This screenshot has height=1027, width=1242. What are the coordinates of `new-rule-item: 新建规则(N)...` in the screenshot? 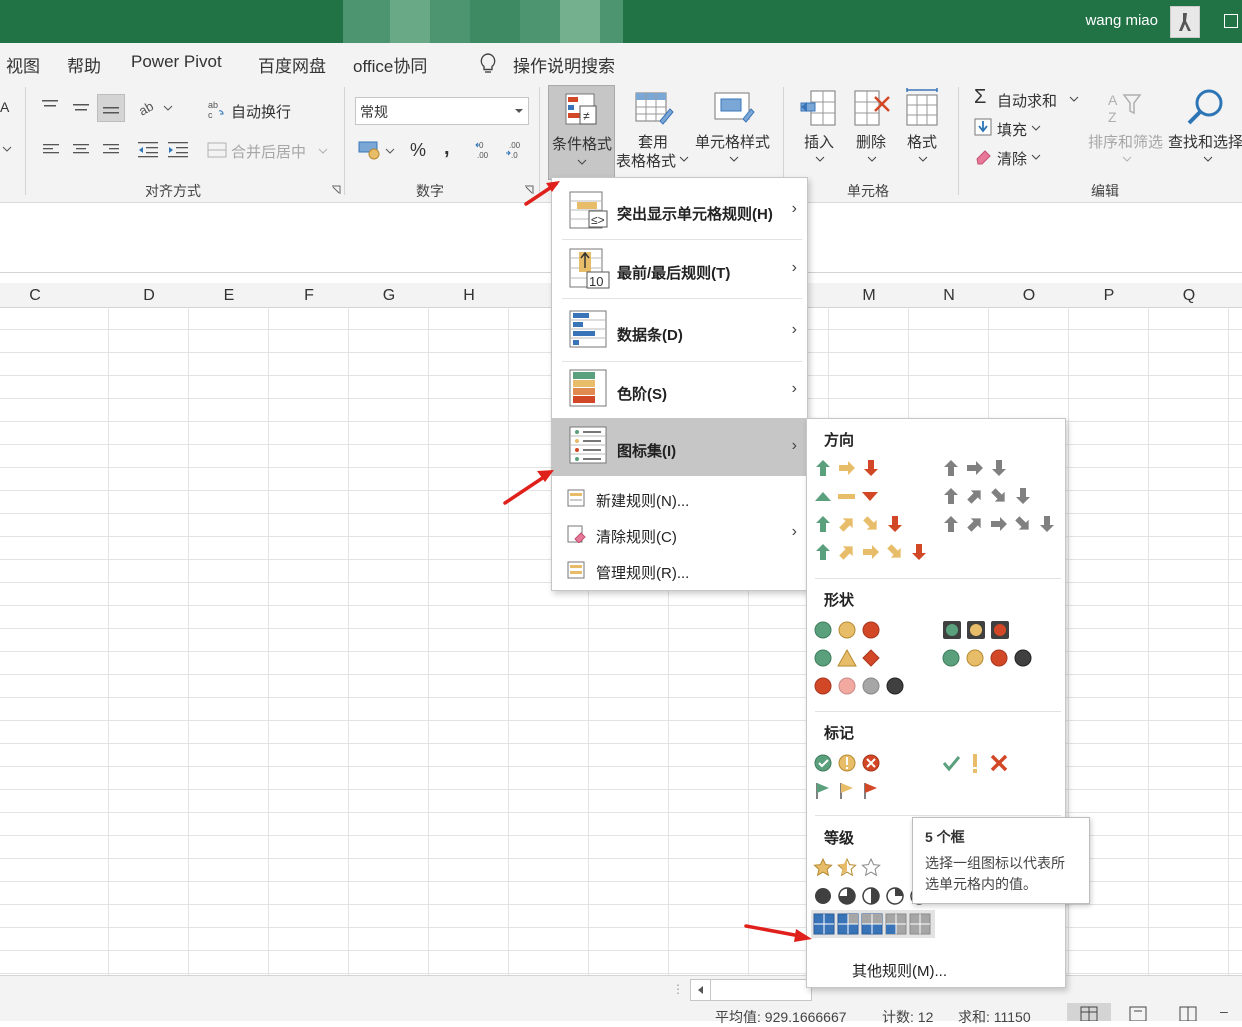 It's located at (679, 498).